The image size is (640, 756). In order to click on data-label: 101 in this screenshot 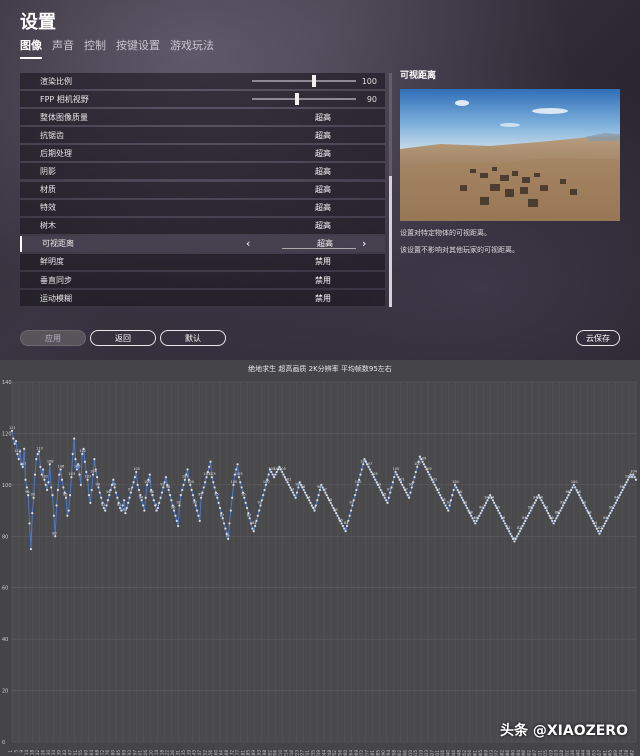, I will do `click(401, 479)`.